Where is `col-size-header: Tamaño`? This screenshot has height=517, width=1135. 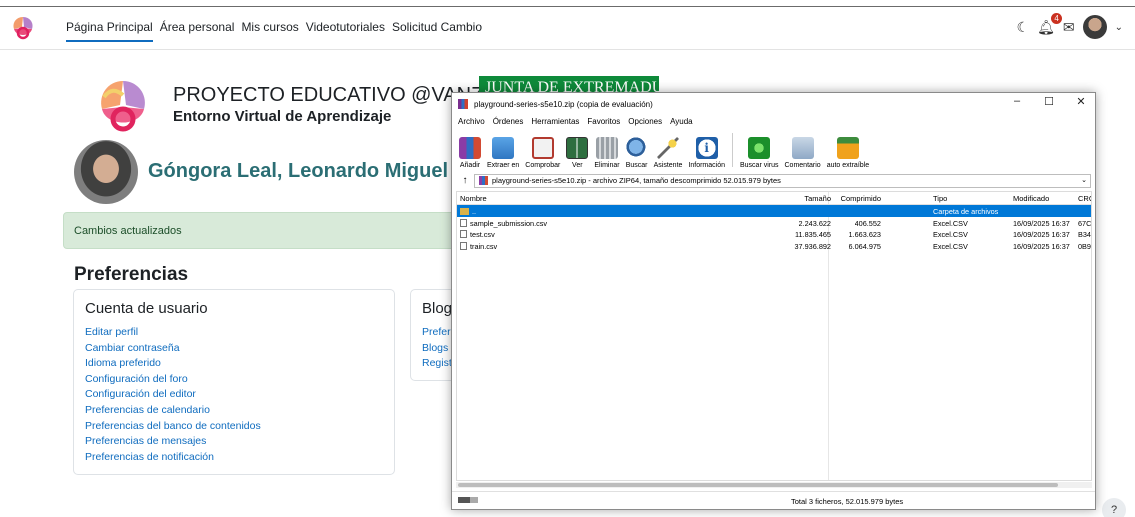
col-size-header: Tamaño is located at coordinates (817, 198).